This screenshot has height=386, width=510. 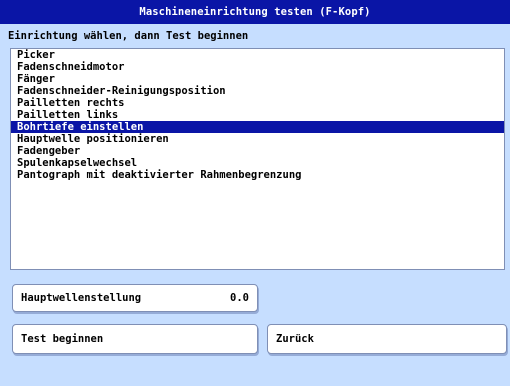 What do you see at coordinates (257, 67) in the screenshot?
I see `list-item-thread-cutter-motor: Fadenschneidmotor` at bounding box center [257, 67].